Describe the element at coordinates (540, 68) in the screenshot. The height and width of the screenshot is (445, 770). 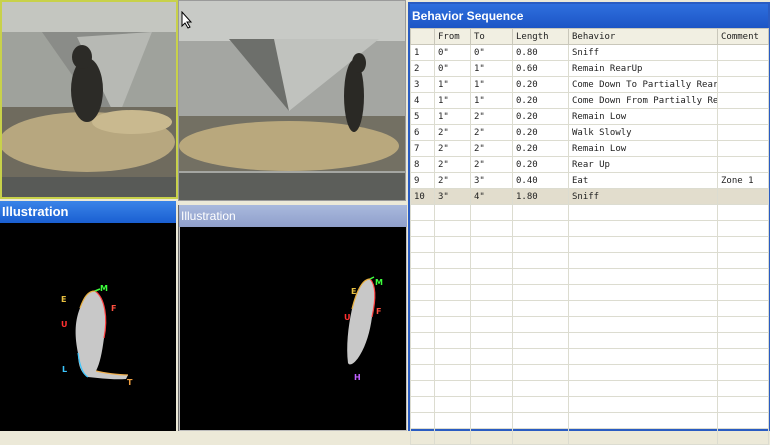
I see `cell-length: 0.60` at that location.